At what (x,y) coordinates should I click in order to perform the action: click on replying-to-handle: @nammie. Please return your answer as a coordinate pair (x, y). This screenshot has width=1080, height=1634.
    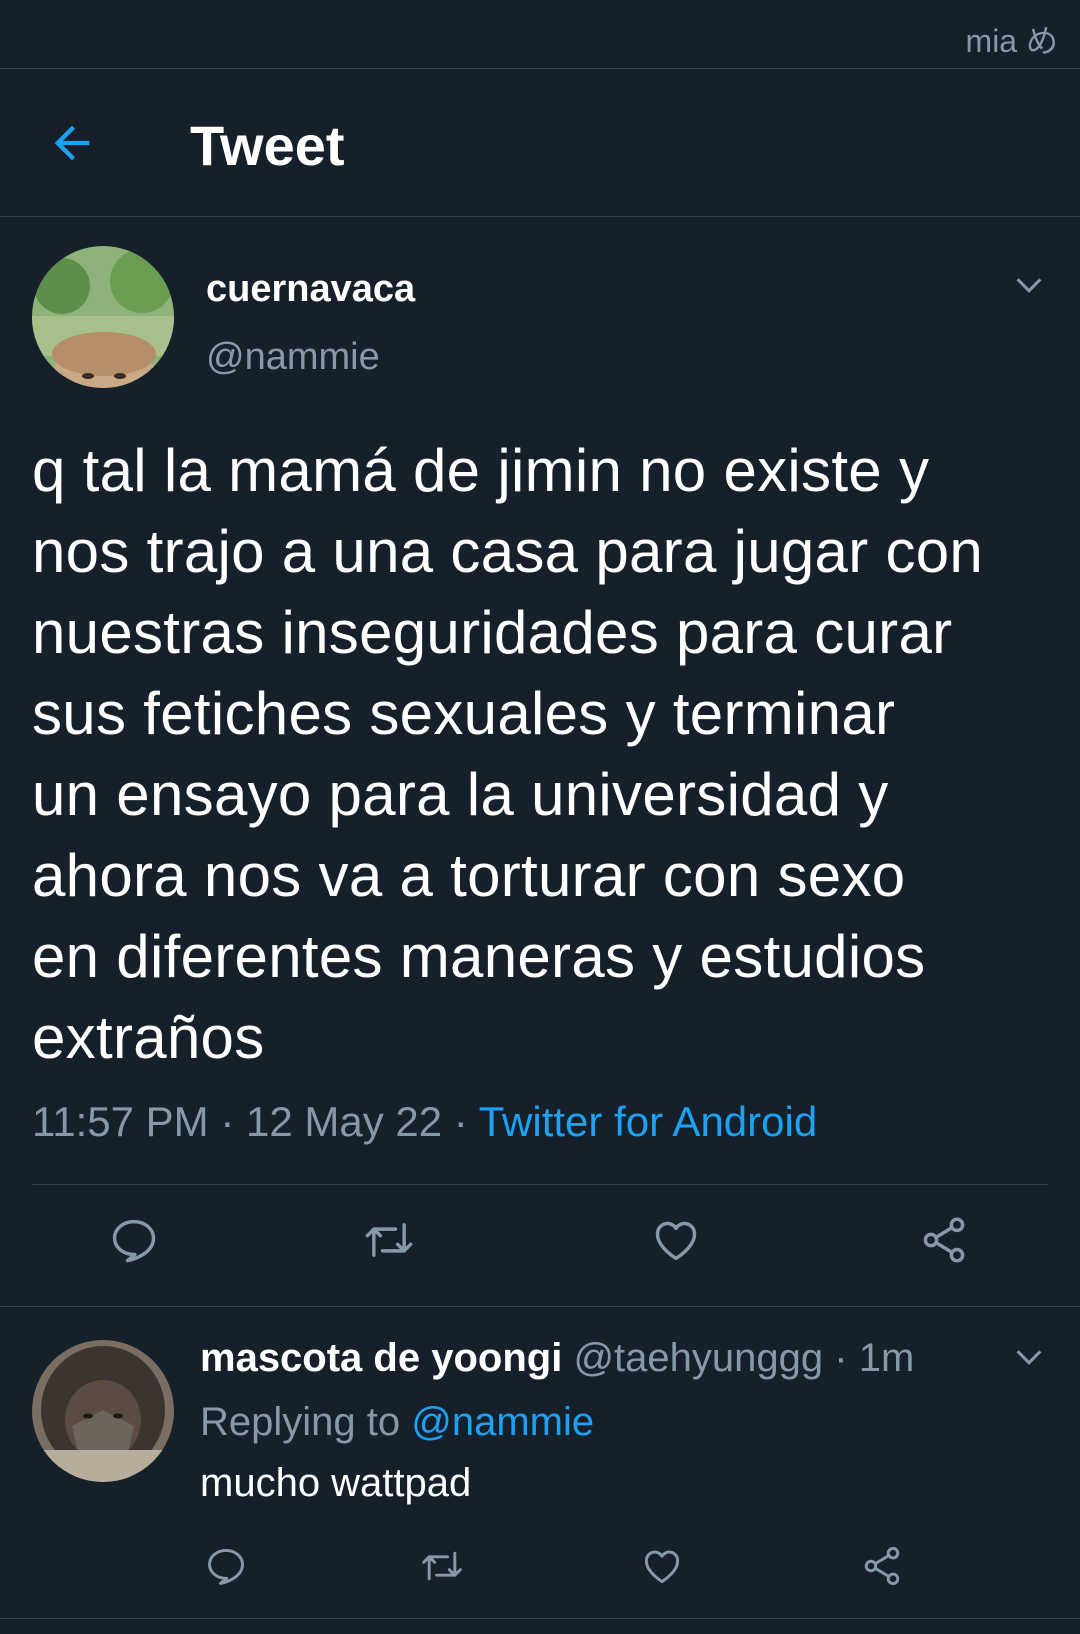
    Looking at the image, I should click on (502, 1422).